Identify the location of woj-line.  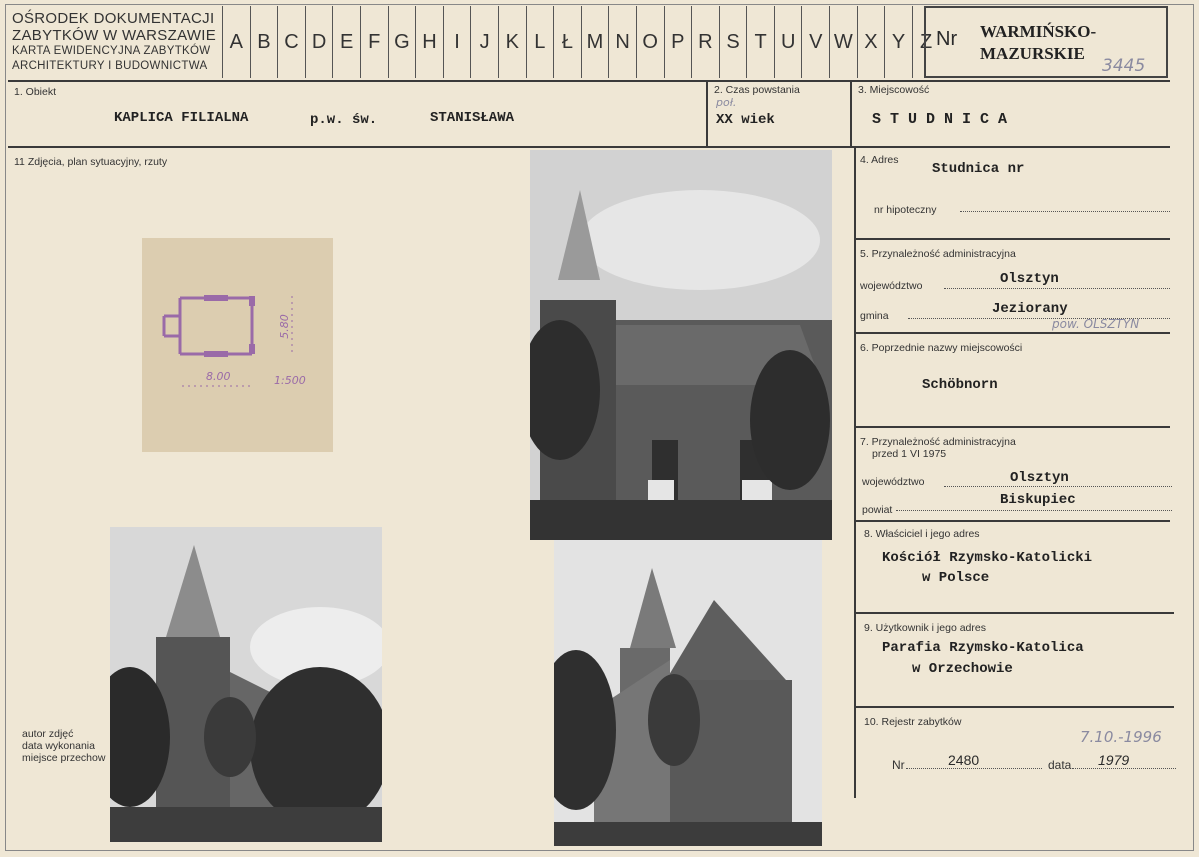
(1057, 288).